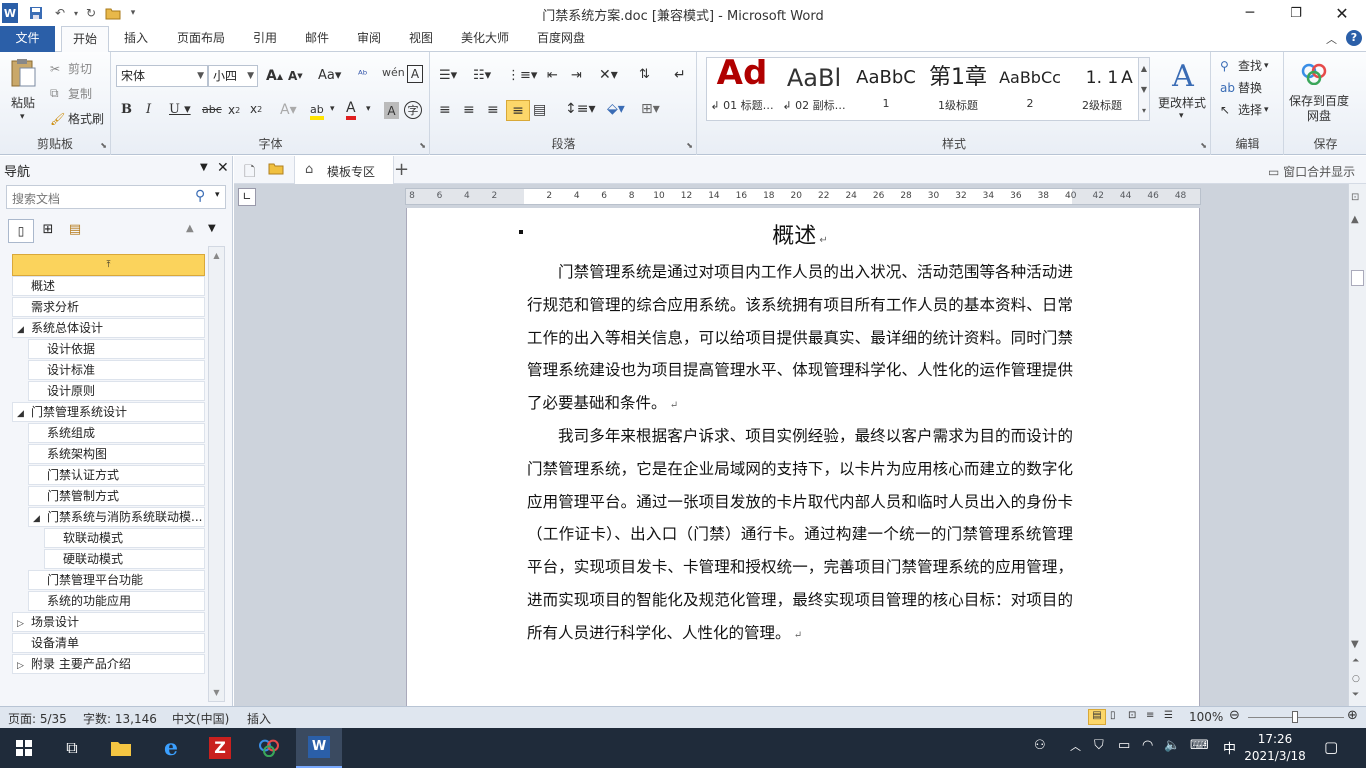  What do you see at coordinates (108, 307) in the screenshot?
I see `nav-heading-item: 需求分析` at bounding box center [108, 307].